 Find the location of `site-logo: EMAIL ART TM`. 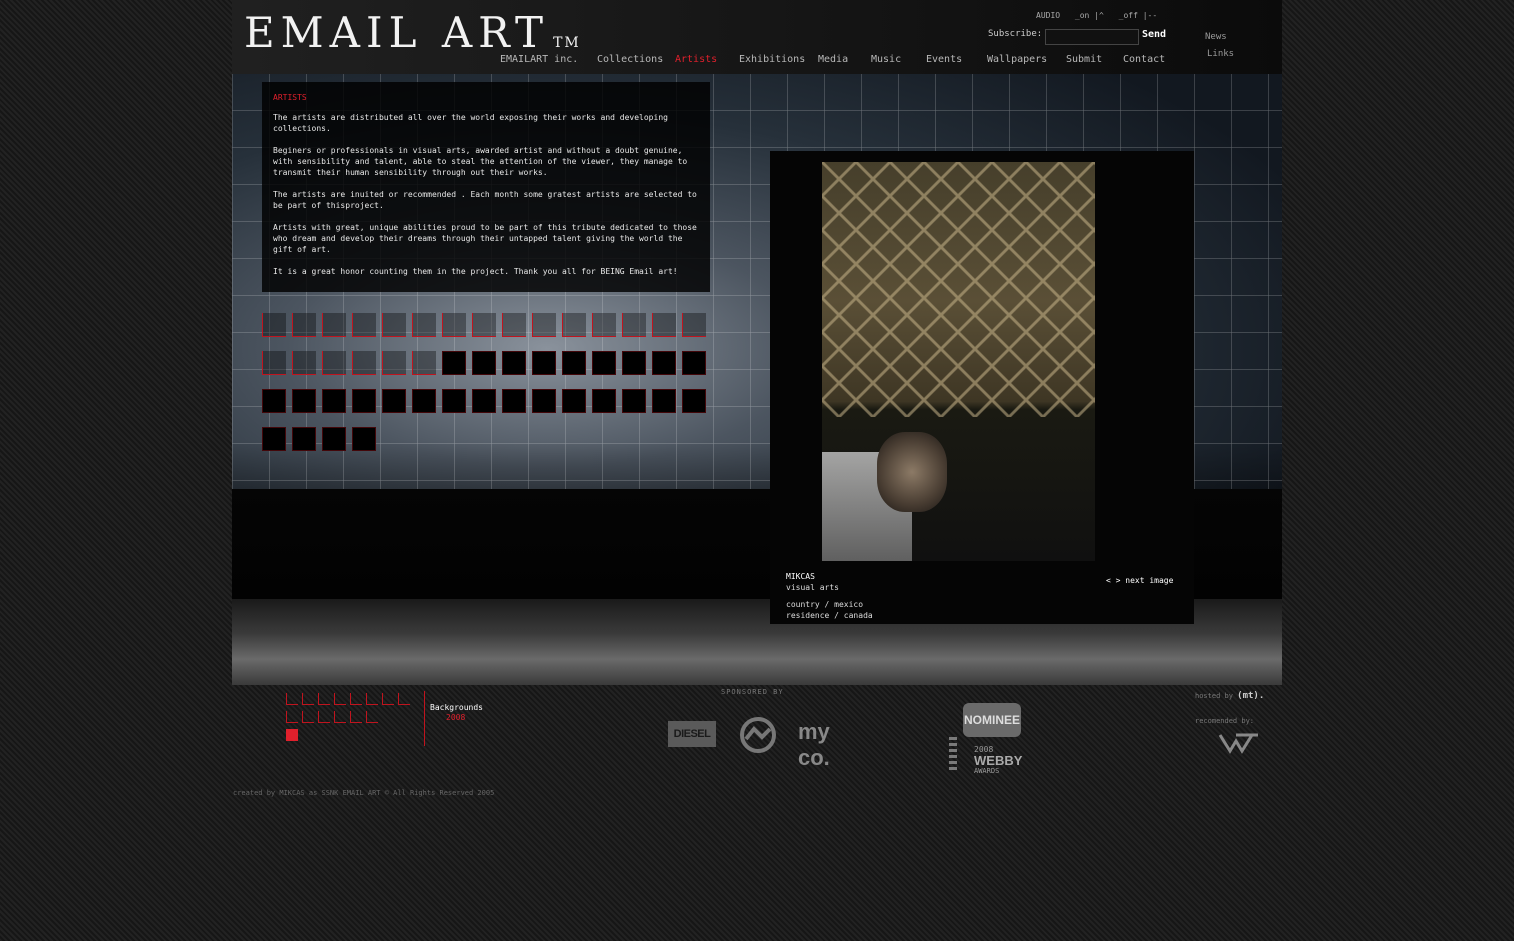

site-logo: EMAIL ART TM is located at coordinates (412, 32).